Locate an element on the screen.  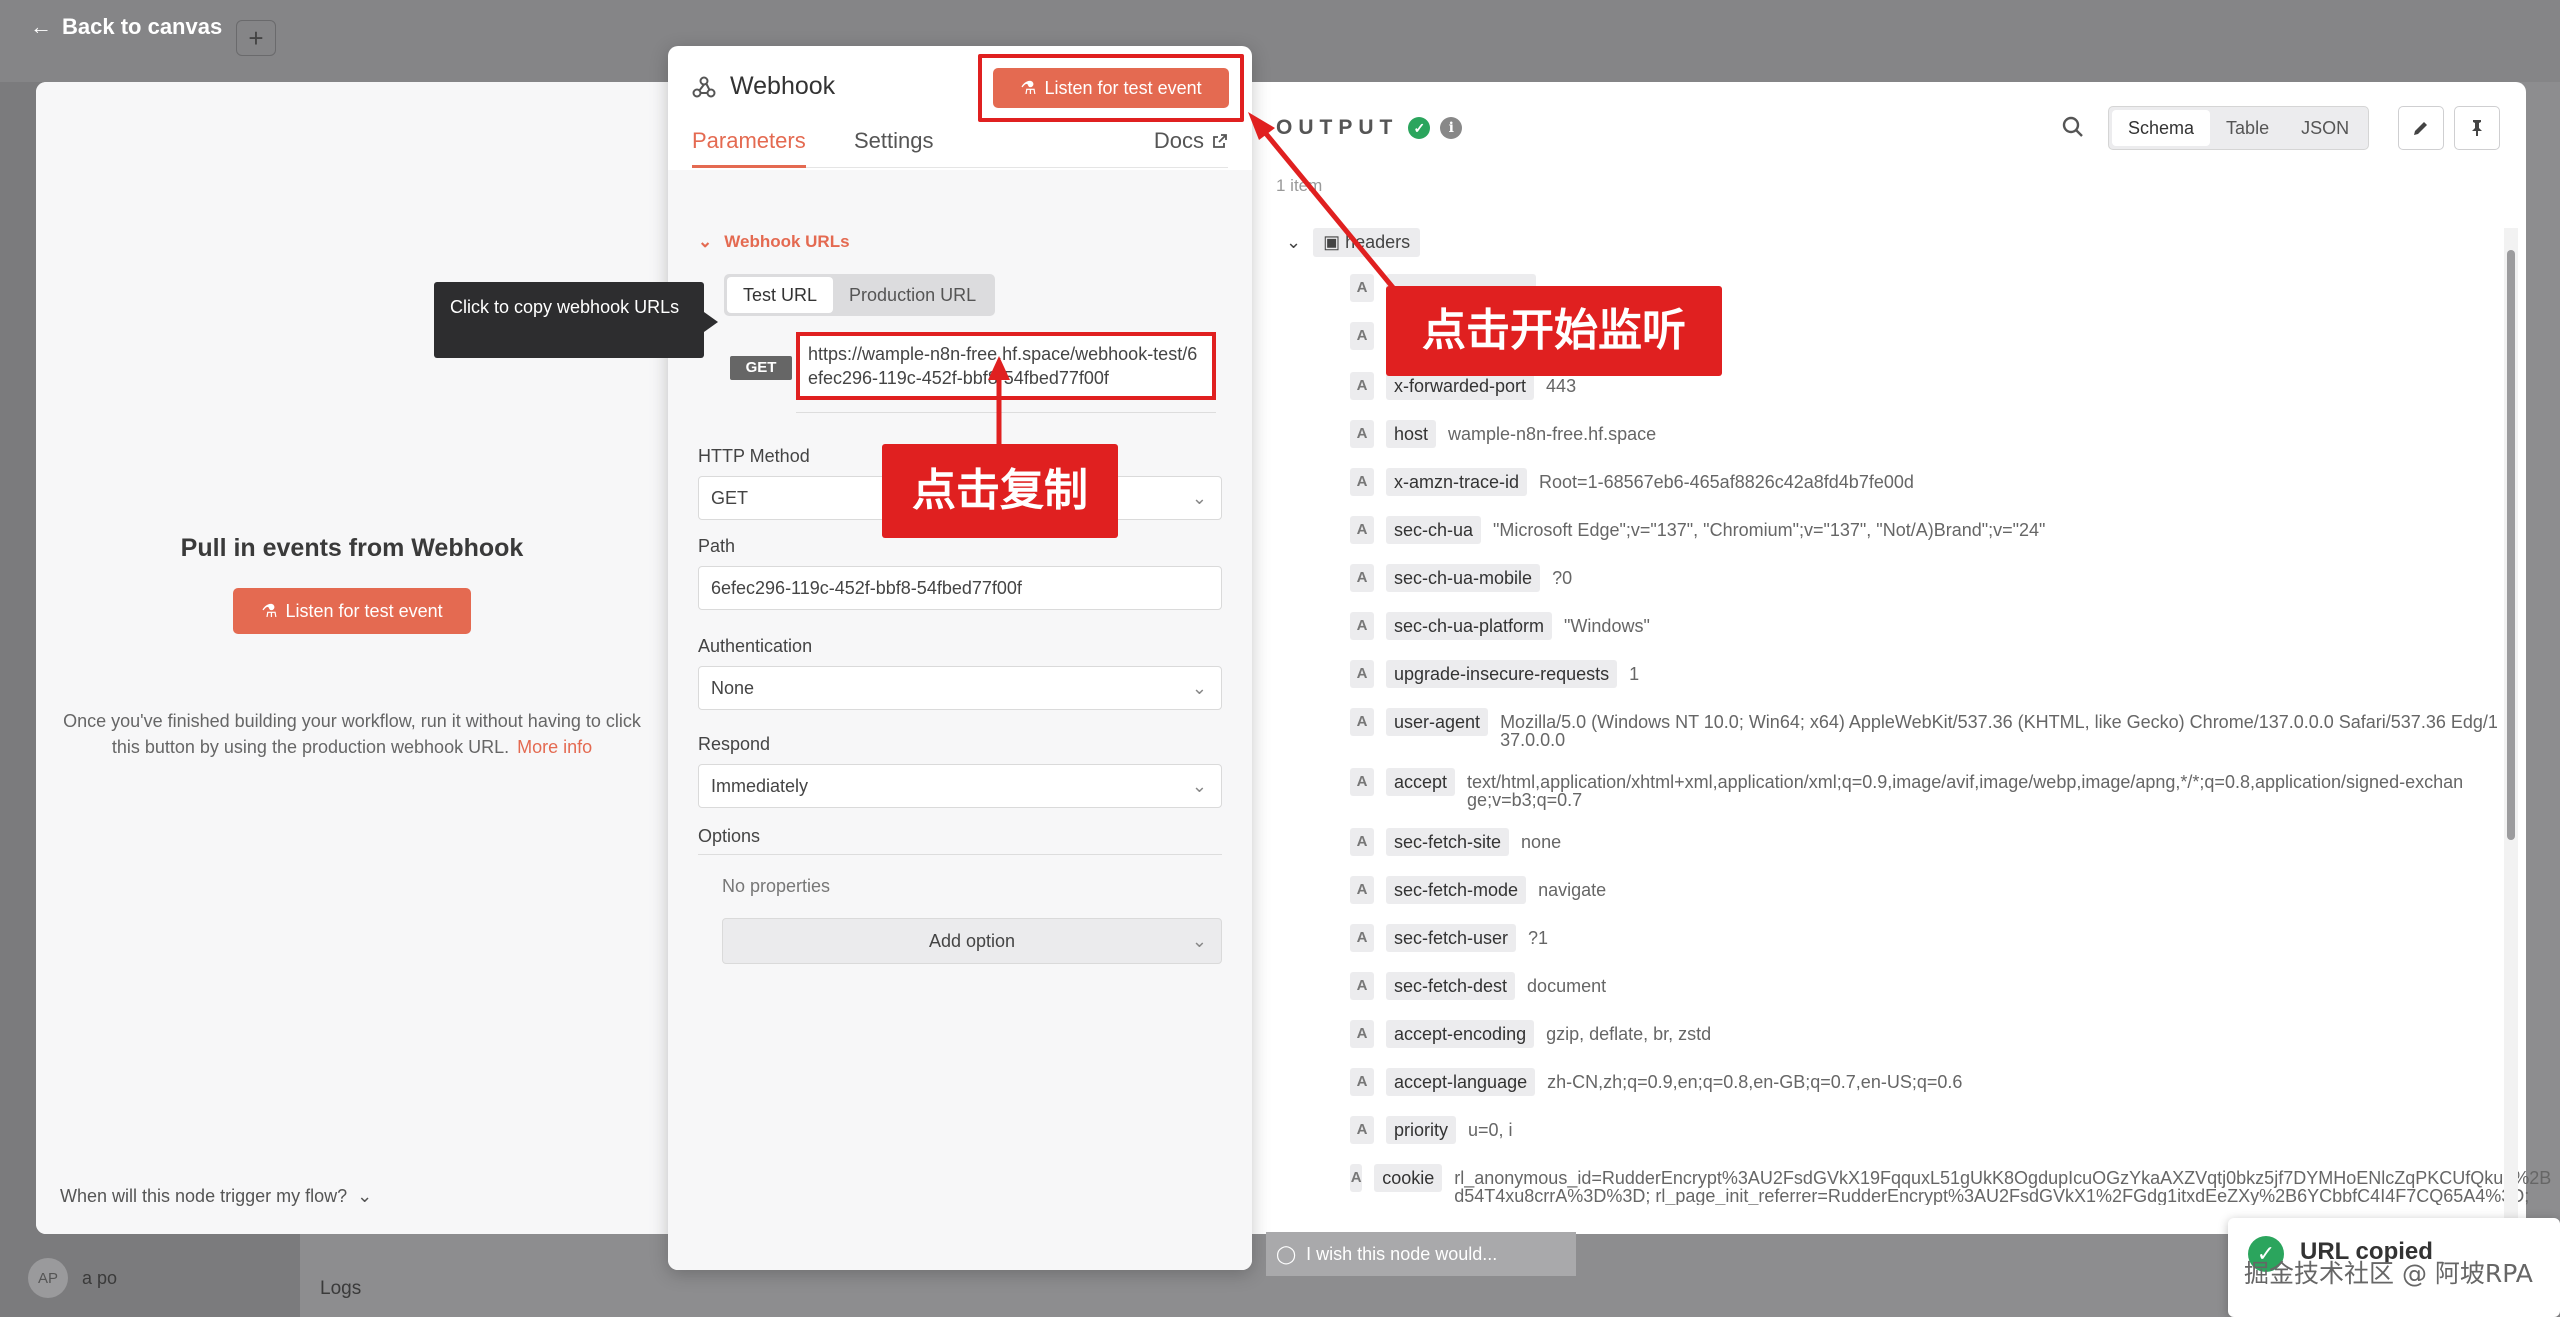
lightbulb-icon: ◯ is located at coordinates (1286, 1253).